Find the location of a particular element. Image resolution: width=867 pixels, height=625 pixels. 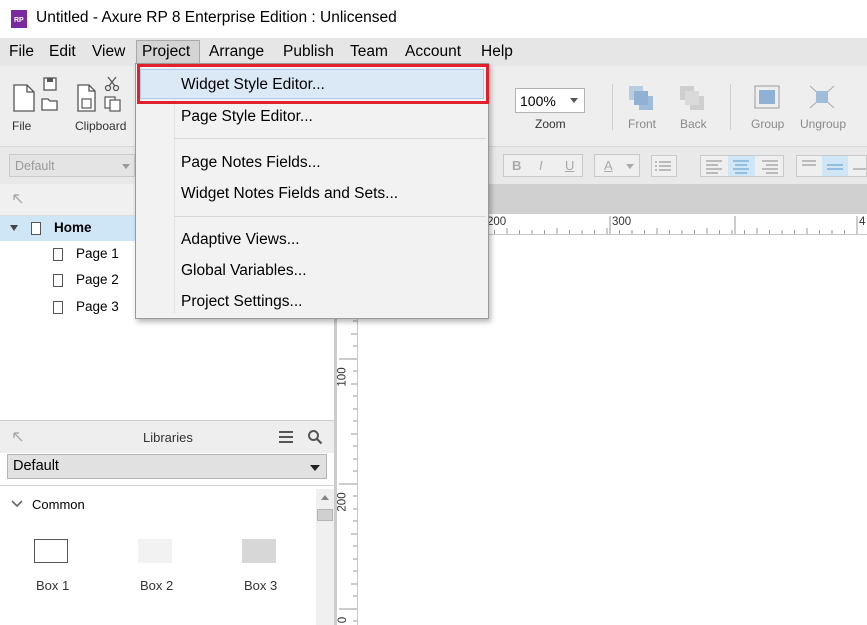

ruler-label: 300 is located at coordinates (622, 222).